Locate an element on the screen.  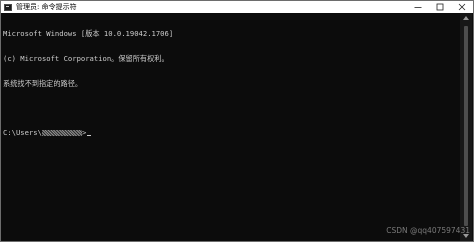
console-prompt-line: C:\Users\ > is located at coordinates (232, 132).